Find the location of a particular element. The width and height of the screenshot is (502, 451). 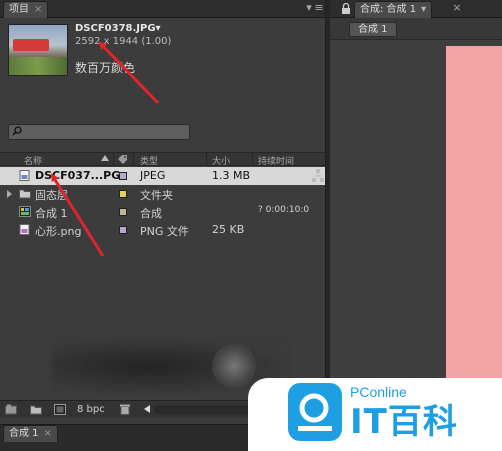

breadcrumb-item: 合成 1 is located at coordinates (373, 29).